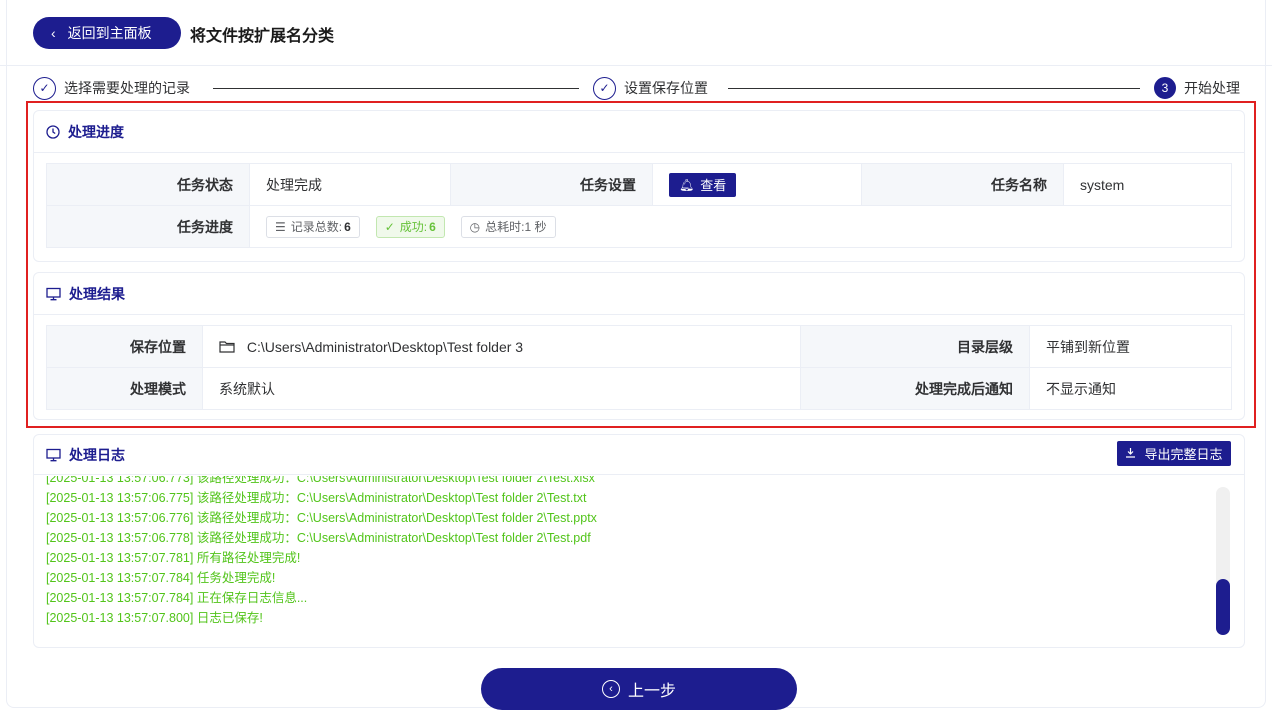 Image resolution: width=1272 pixels, height=714 pixels. Describe the element at coordinates (1223, 607) in the screenshot. I see `log-scroll-thumb` at that location.